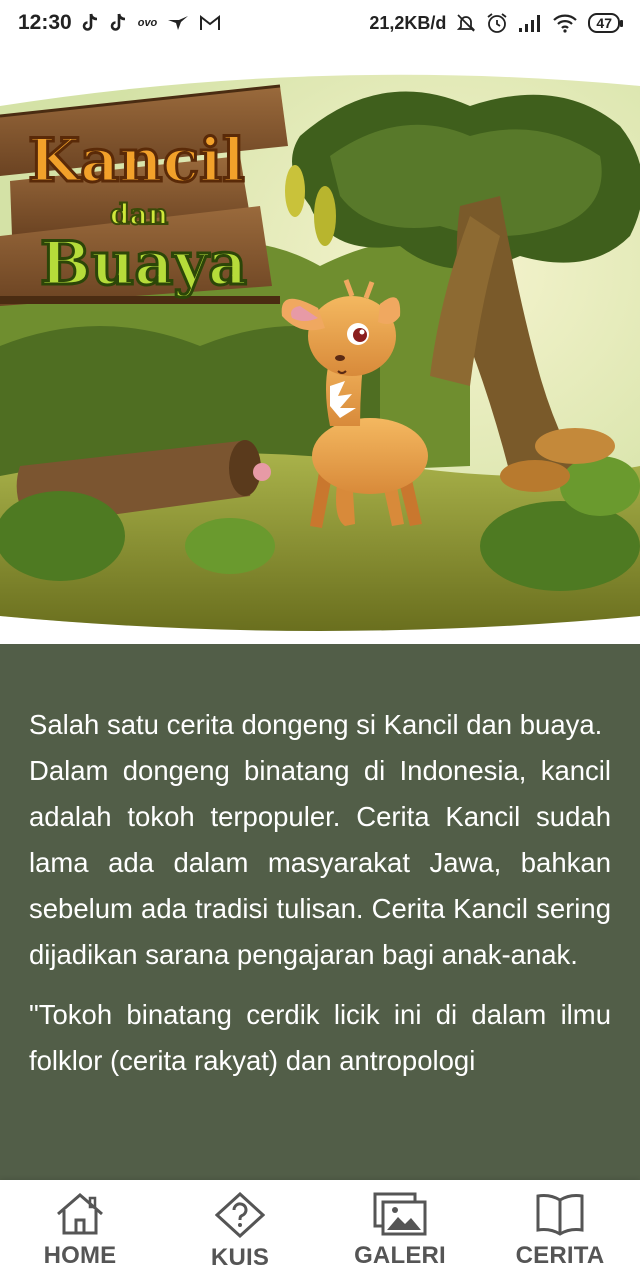 The width and height of the screenshot is (640, 1280). What do you see at coordinates (240, 1215) in the screenshot?
I see `quiz-icon` at bounding box center [240, 1215].